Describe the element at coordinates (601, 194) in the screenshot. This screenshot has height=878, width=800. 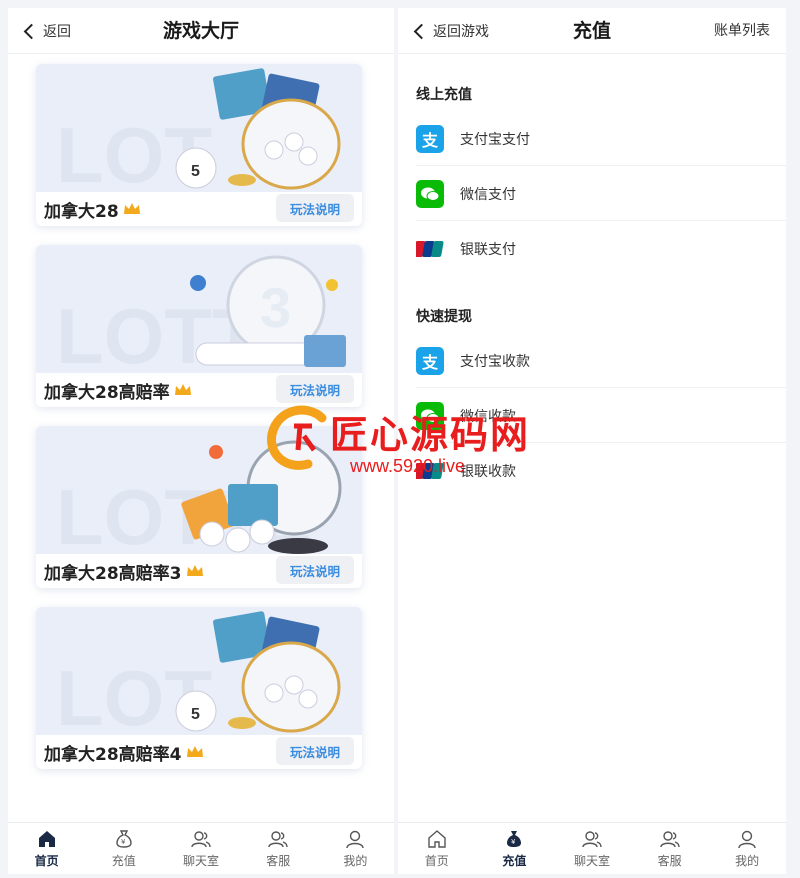
I see `pay-method-wechat: 微信支付` at that location.